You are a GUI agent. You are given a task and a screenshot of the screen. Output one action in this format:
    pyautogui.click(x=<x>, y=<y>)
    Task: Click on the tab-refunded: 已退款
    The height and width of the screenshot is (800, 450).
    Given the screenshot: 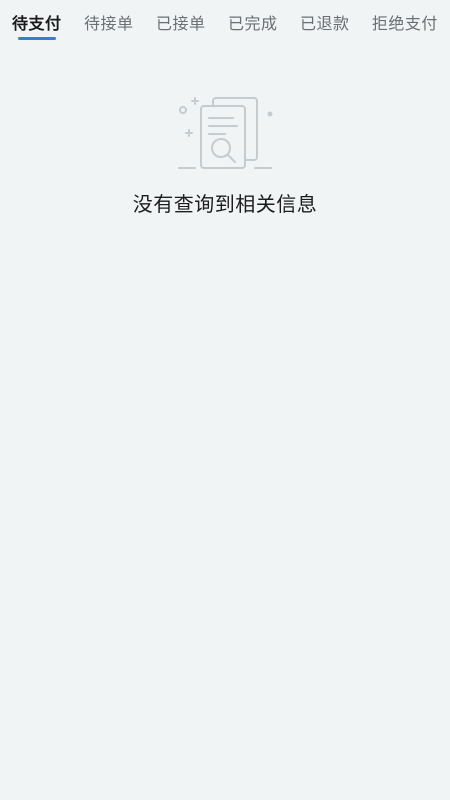 What is the action you would take?
    pyautogui.click(x=325, y=23)
    